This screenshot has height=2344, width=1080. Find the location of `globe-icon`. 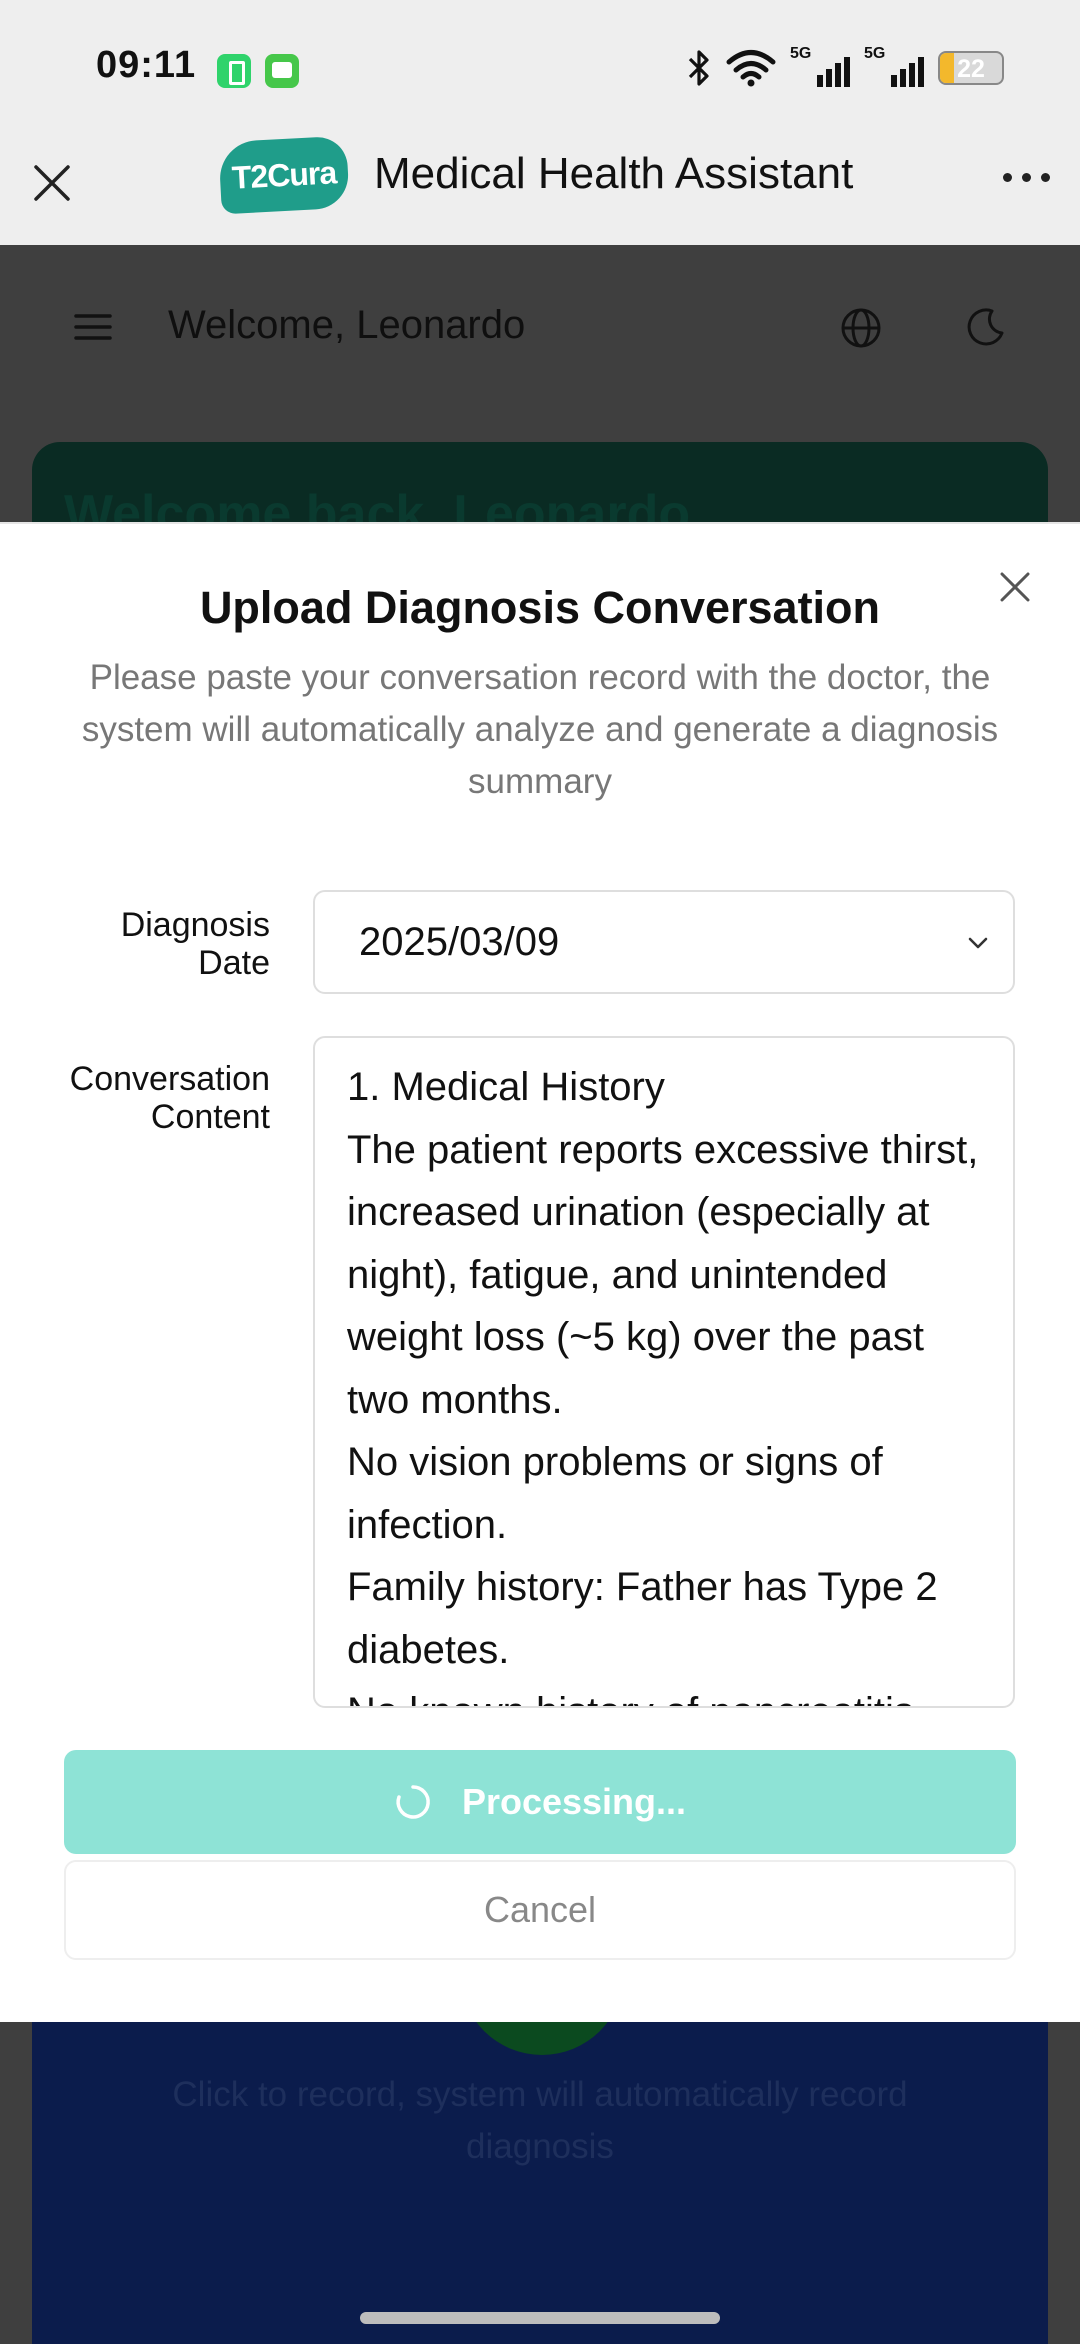

globe-icon is located at coordinates (861, 328).